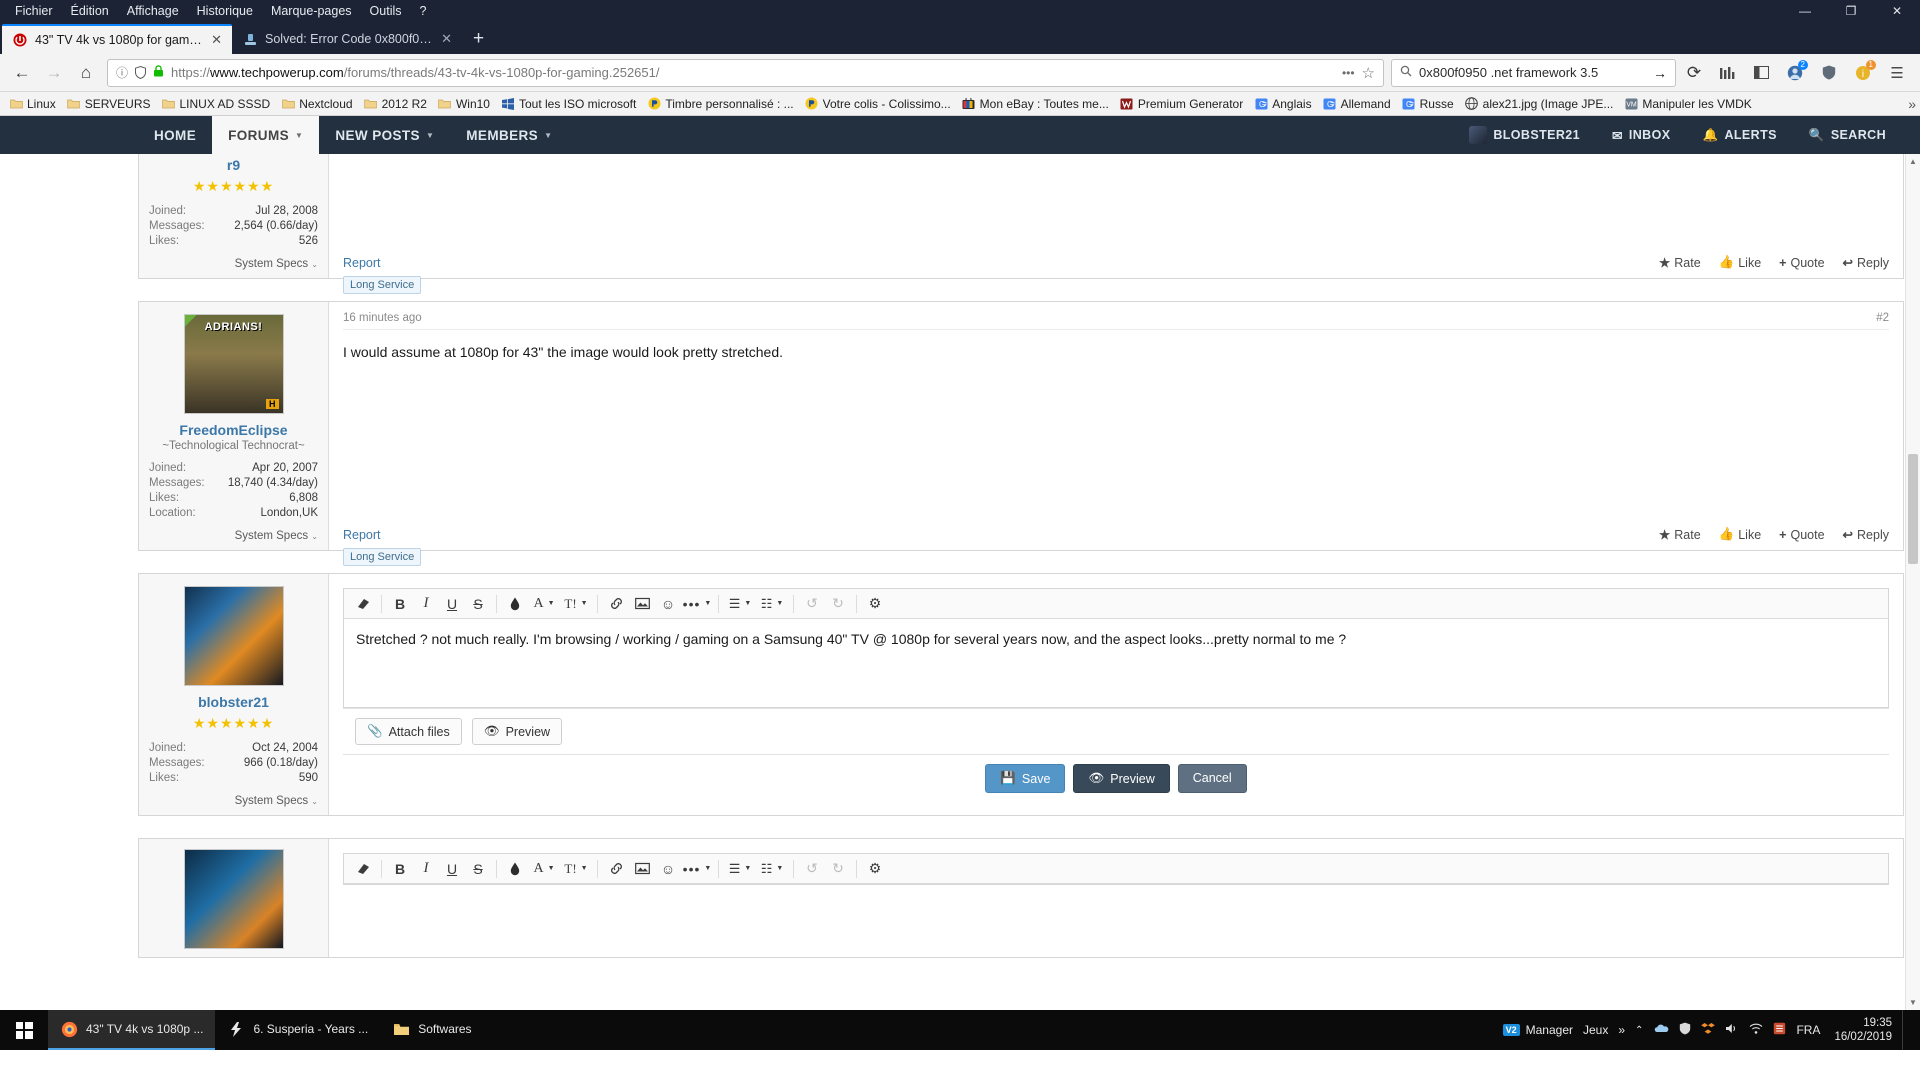 The width and height of the screenshot is (1920, 1080). Describe the element at coordinates (1829, 73) in the screenshot. I see `shield-extension-icon` at that location.